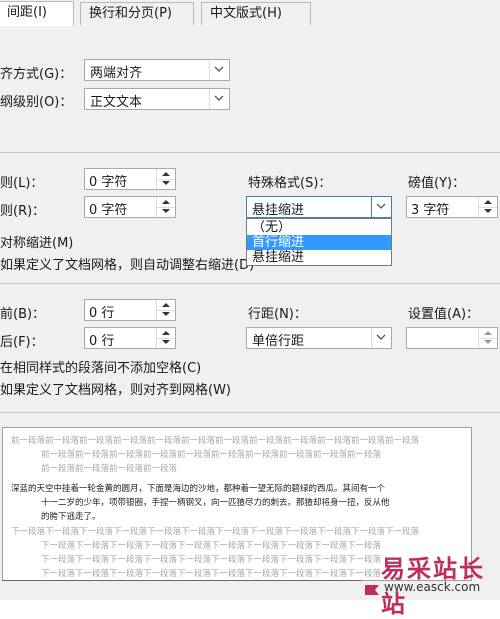  Describe the element at coordinates (108, 182) in the screenshot. I see `indent-left-value: 0 字符` at that location.